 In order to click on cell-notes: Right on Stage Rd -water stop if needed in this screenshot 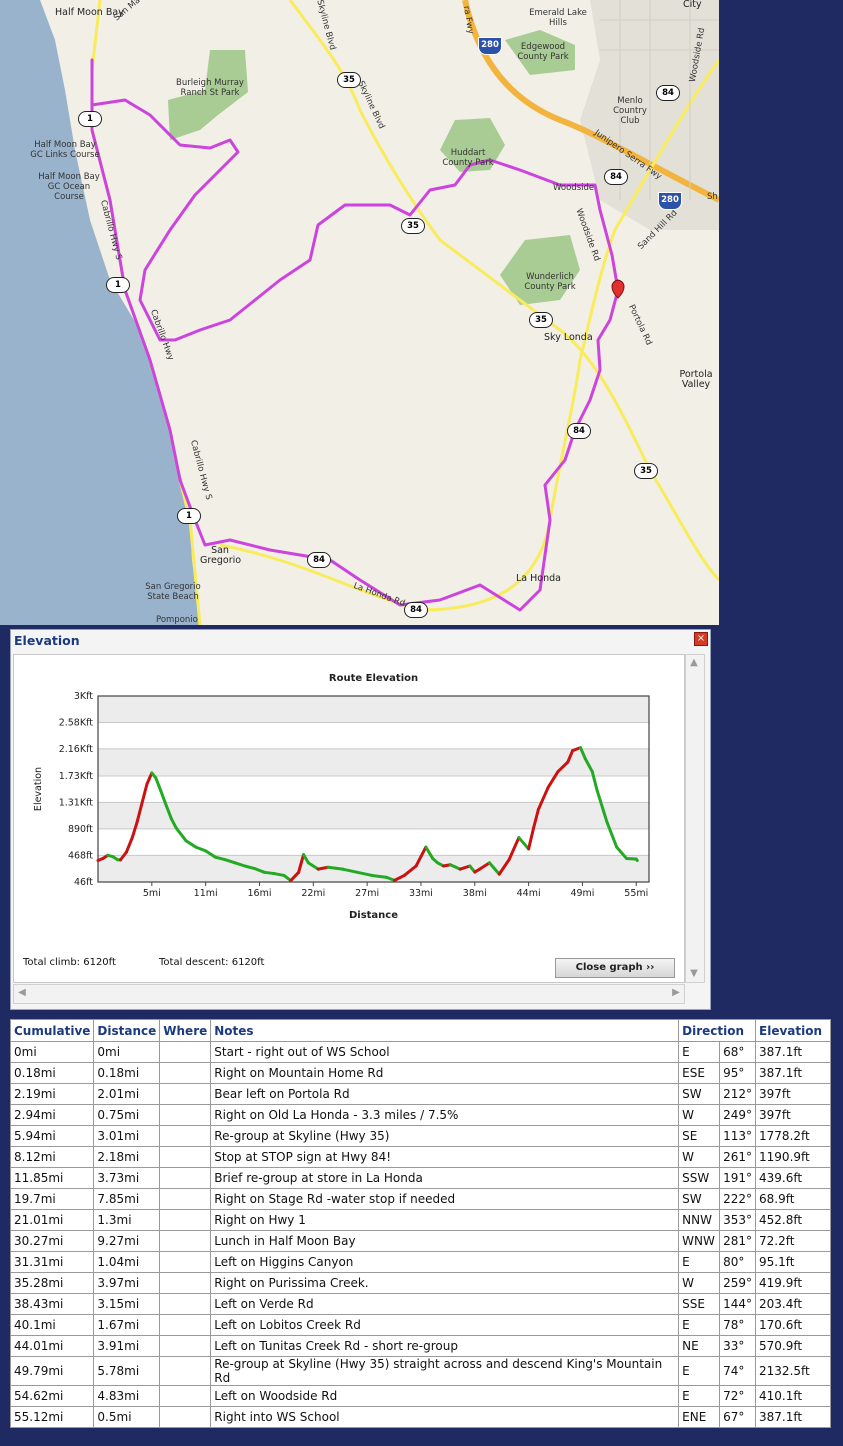, I will do `click(445, 1199)`.